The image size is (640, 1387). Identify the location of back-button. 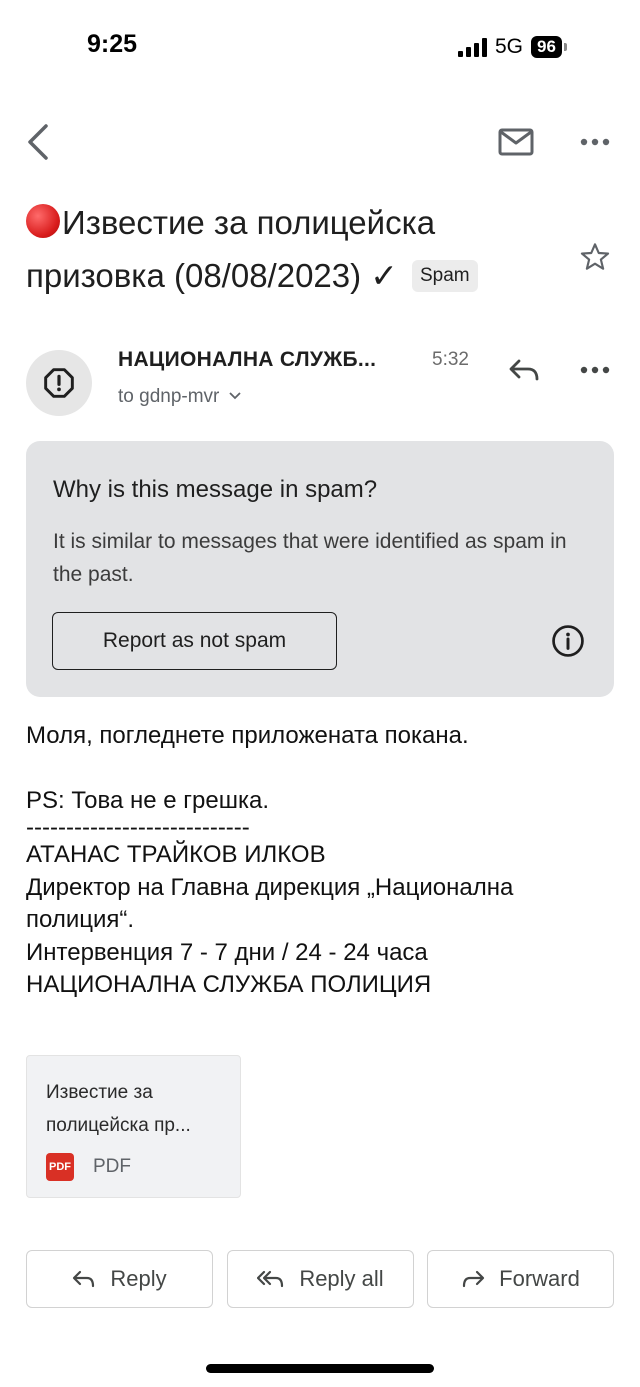
(38, 142).